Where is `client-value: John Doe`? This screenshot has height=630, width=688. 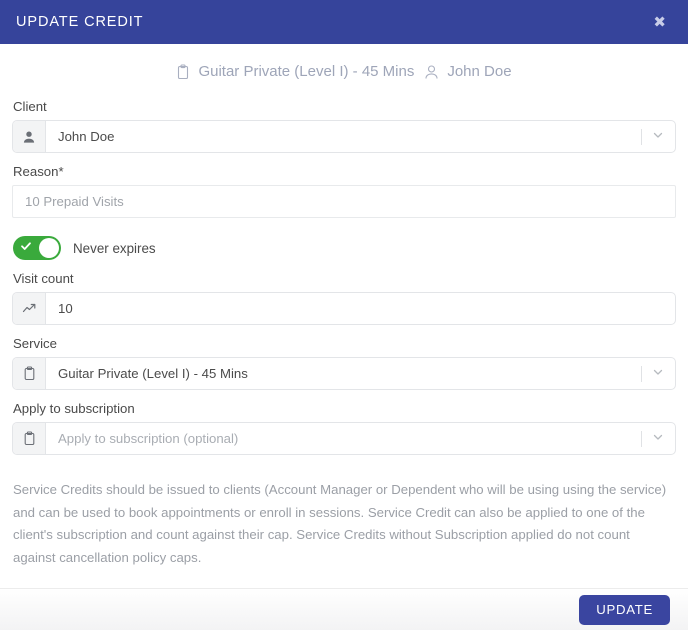
client-value: John Doe is located at coordinates (337, 136).